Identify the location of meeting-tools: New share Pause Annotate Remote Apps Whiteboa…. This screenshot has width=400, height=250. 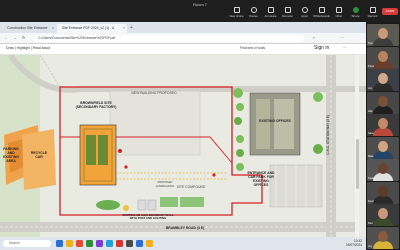
(304, 14).